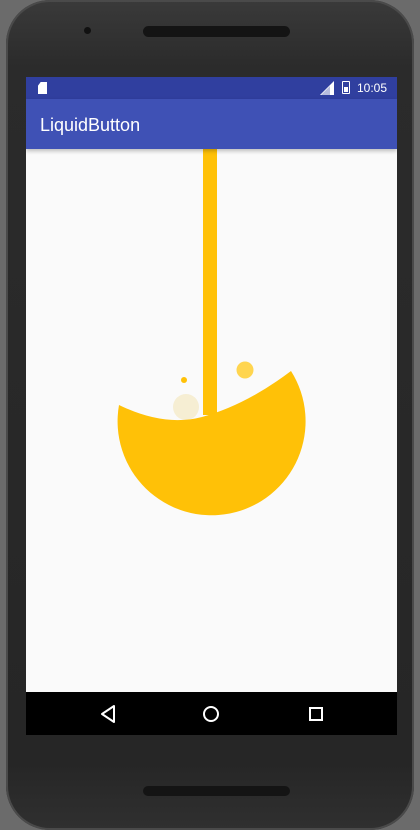 The height and width of the screenshot is (830, 420). What do you see at coordinates (42, 88) in the screenshot?
I see `sd-card-icon` at bounding box center [42, 88].